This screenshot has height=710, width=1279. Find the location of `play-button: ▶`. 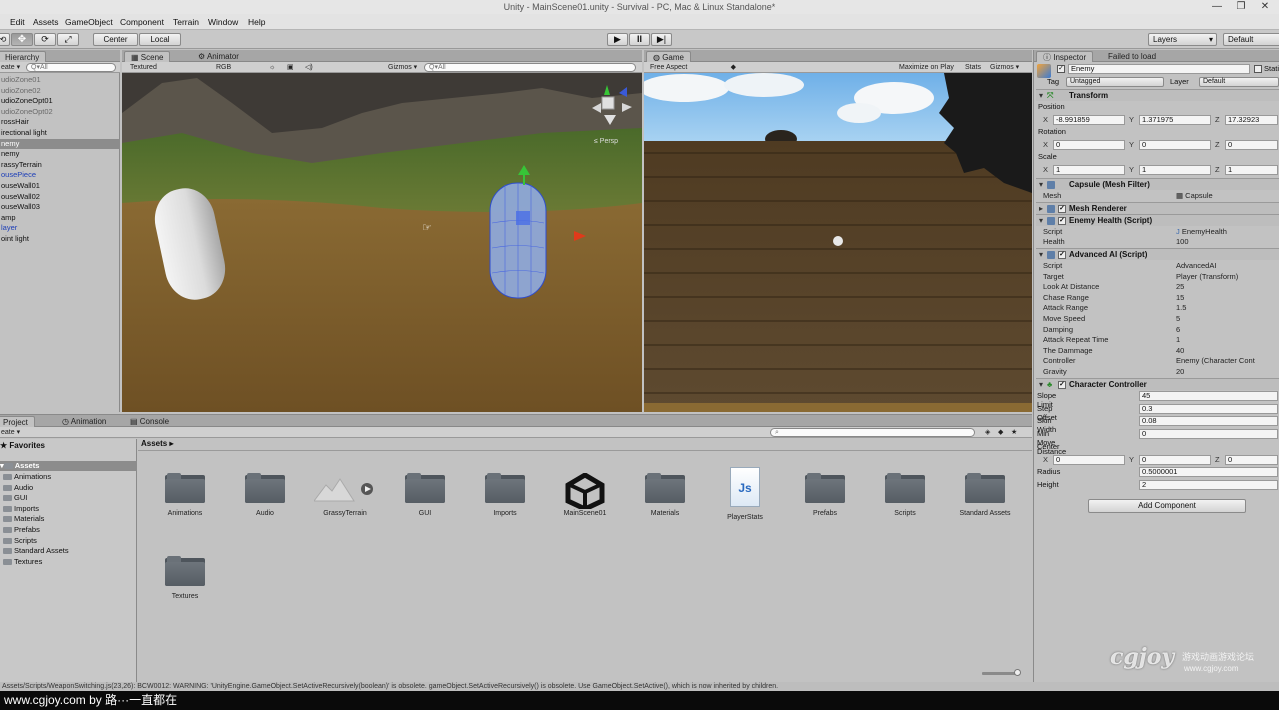

play-button: ▶ is located at coordinates (617, 39).